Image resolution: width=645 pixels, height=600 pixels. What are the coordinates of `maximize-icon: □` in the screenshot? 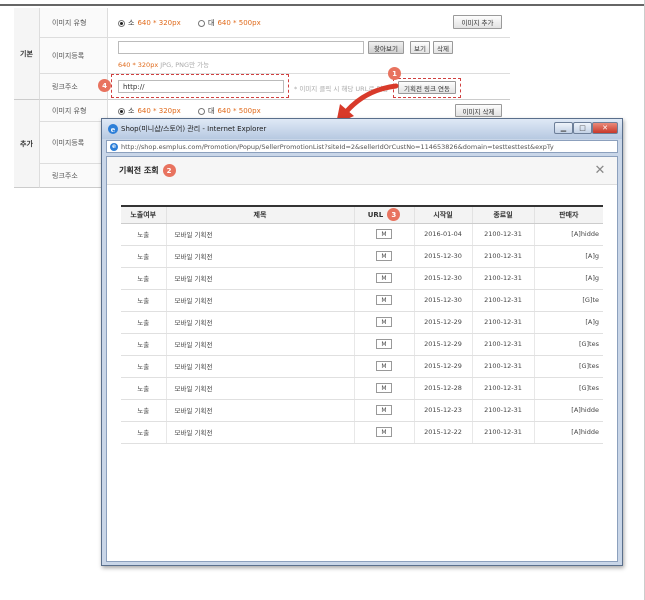 It's located at (582, 128).